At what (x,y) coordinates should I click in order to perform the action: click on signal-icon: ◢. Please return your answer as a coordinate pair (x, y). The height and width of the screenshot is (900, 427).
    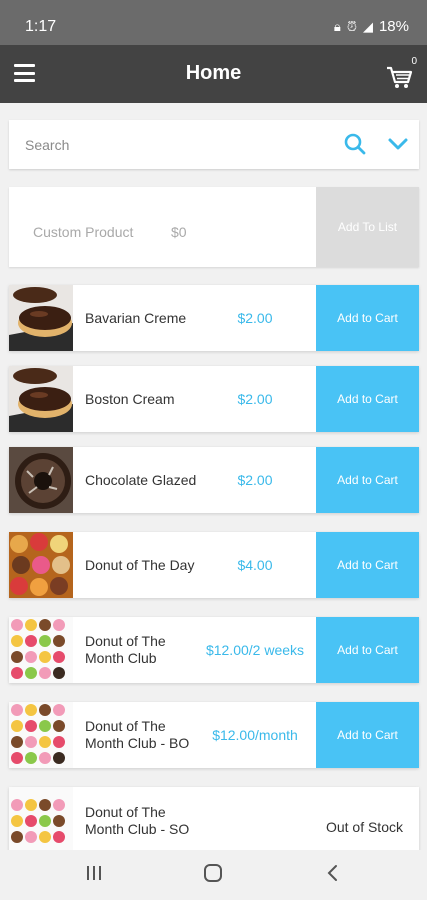
    Looking at the image, I should click on (367, 26).